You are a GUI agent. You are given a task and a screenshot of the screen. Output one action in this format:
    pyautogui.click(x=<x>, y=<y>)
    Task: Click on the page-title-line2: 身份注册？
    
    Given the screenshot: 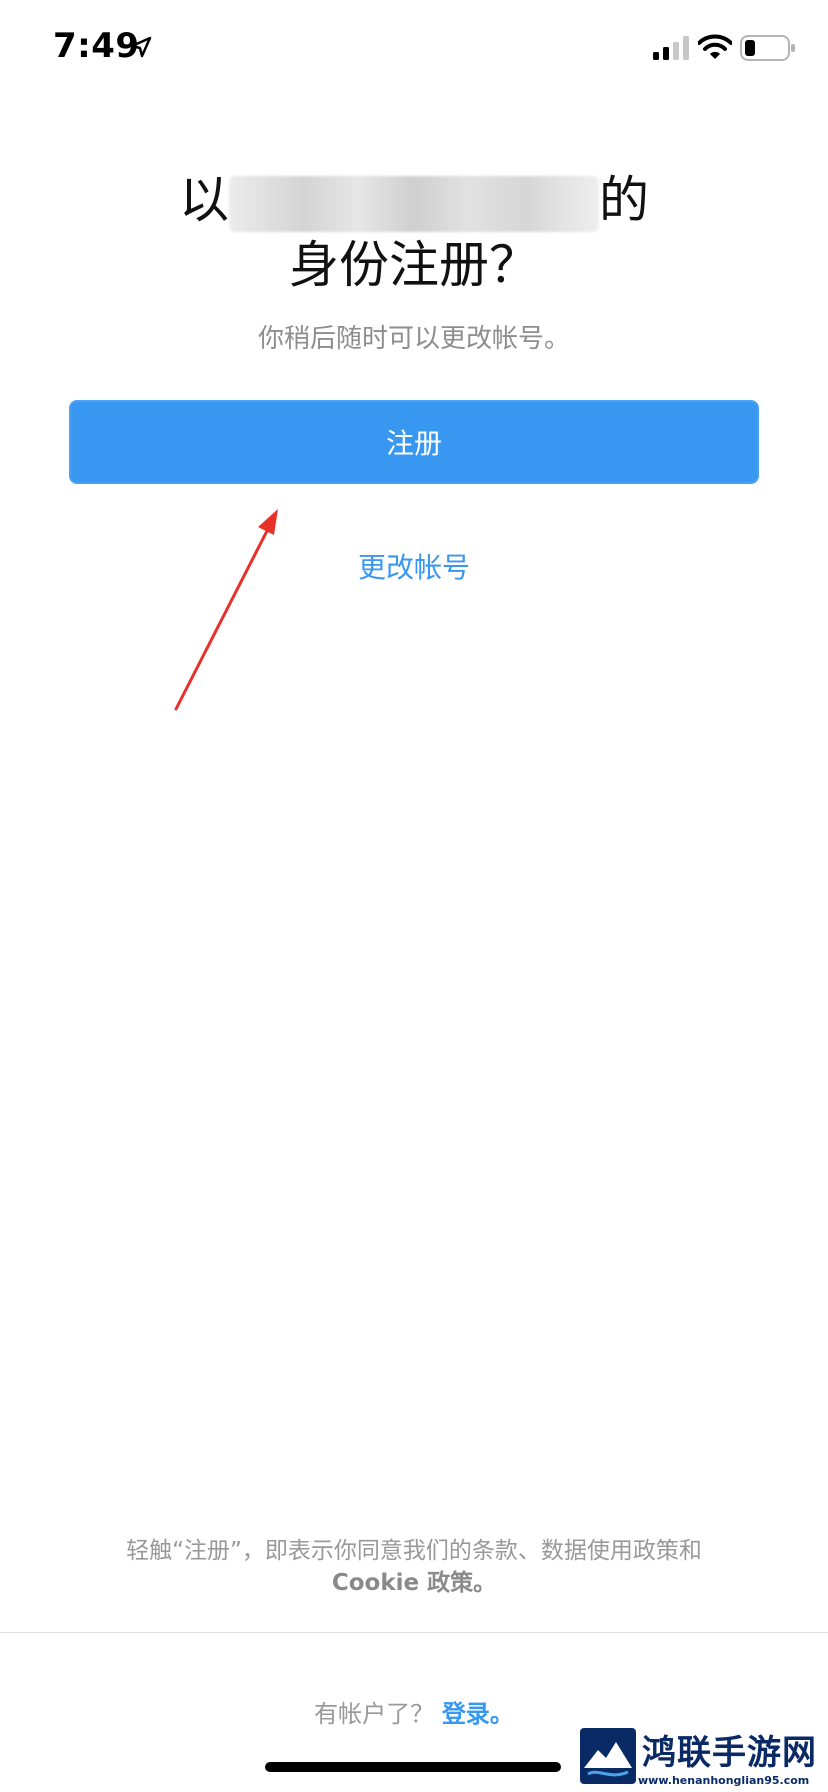 What is the action you would take?
    pyautogui.click(x=414, y=265)
    